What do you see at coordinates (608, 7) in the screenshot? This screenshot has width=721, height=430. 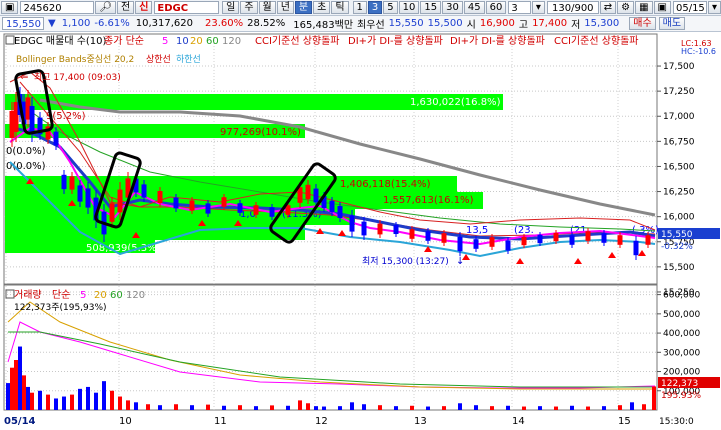 I see `compare-icon: ⇄` at bounding box center [608, 7].